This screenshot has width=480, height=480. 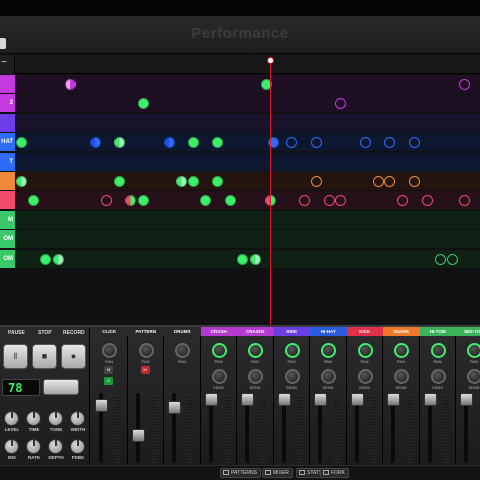 What do you see at coordinates (15, 356) in the screenshot?
I see `pause-button: ‖` at bounding box center [15, 356].